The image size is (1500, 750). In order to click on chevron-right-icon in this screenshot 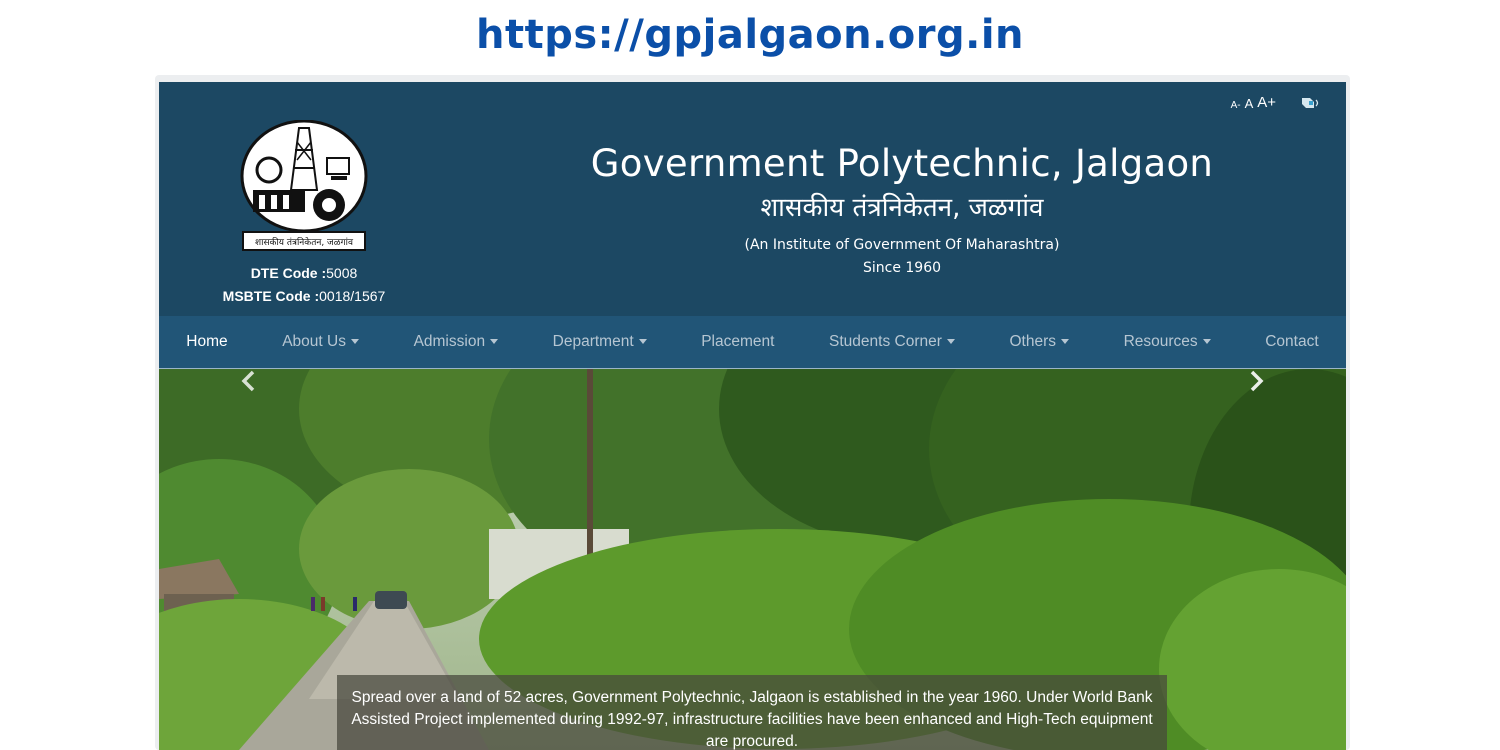, I will do `click(1256, 381)`.